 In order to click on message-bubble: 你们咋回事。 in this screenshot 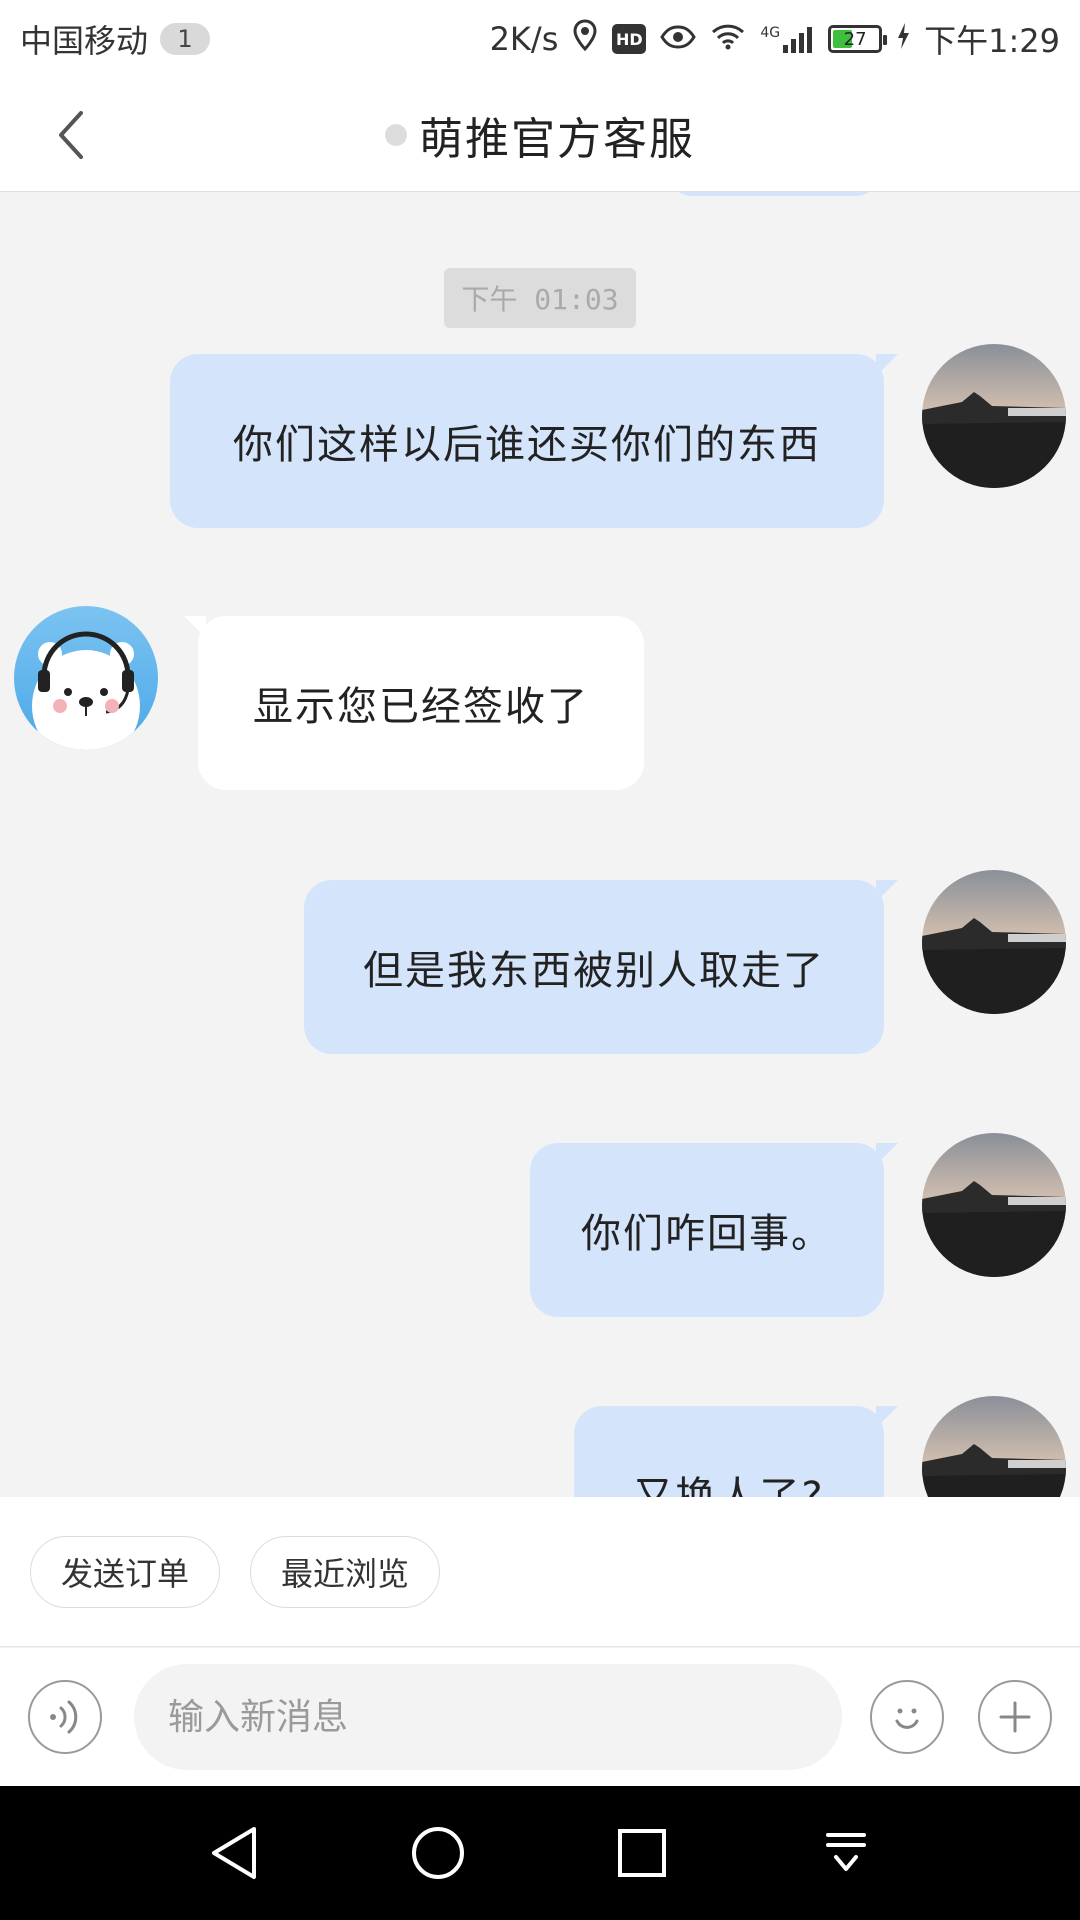, I will do `click(714, 1230)`.